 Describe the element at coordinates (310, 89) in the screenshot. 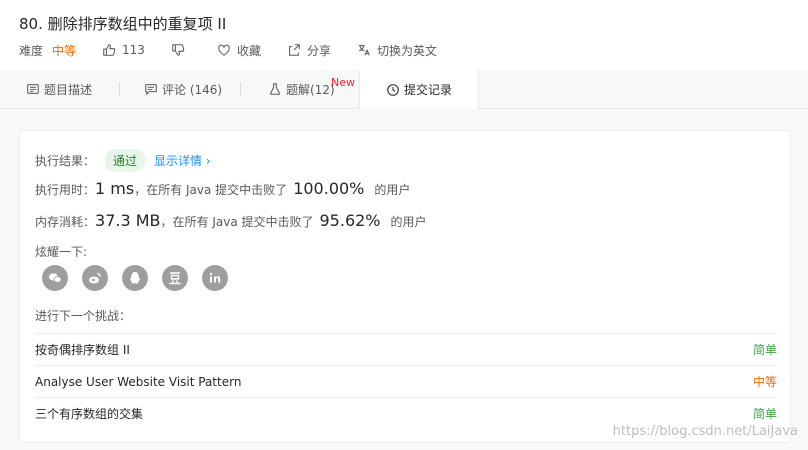

I see `tab-solutions-label: 题解(12)` at that location.